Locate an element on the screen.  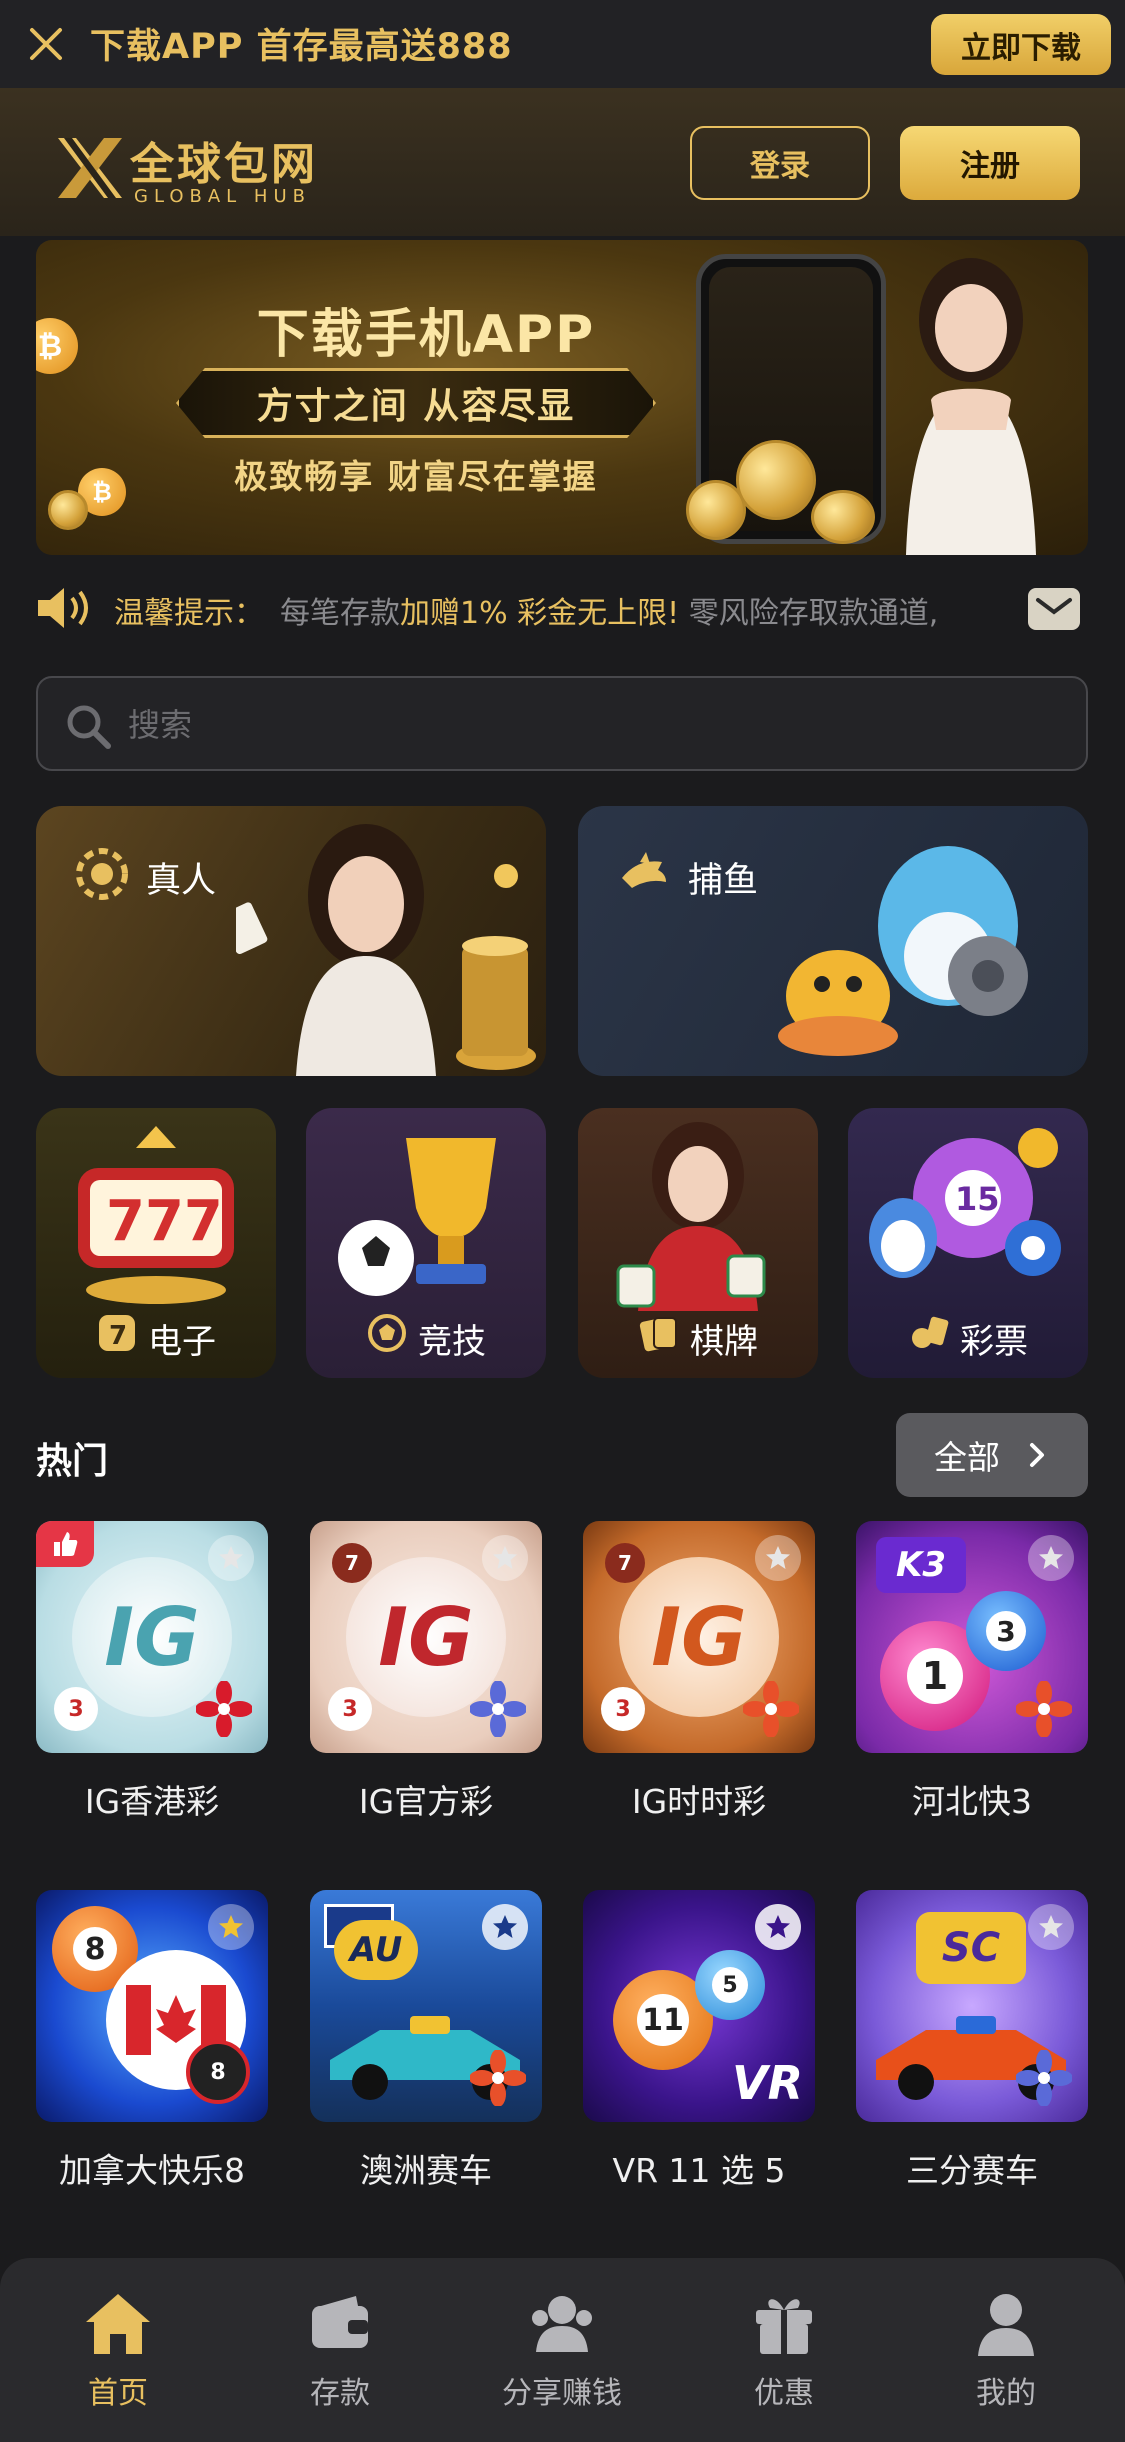
game-card: K3 1 3 河北快3 is located at coordinates (972, 1672).